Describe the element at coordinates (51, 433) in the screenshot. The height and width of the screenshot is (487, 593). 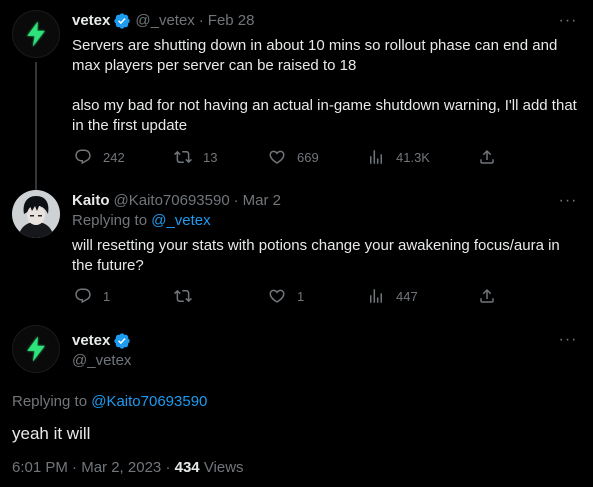
I see `main-tweet-text: yeah it will` at that location.